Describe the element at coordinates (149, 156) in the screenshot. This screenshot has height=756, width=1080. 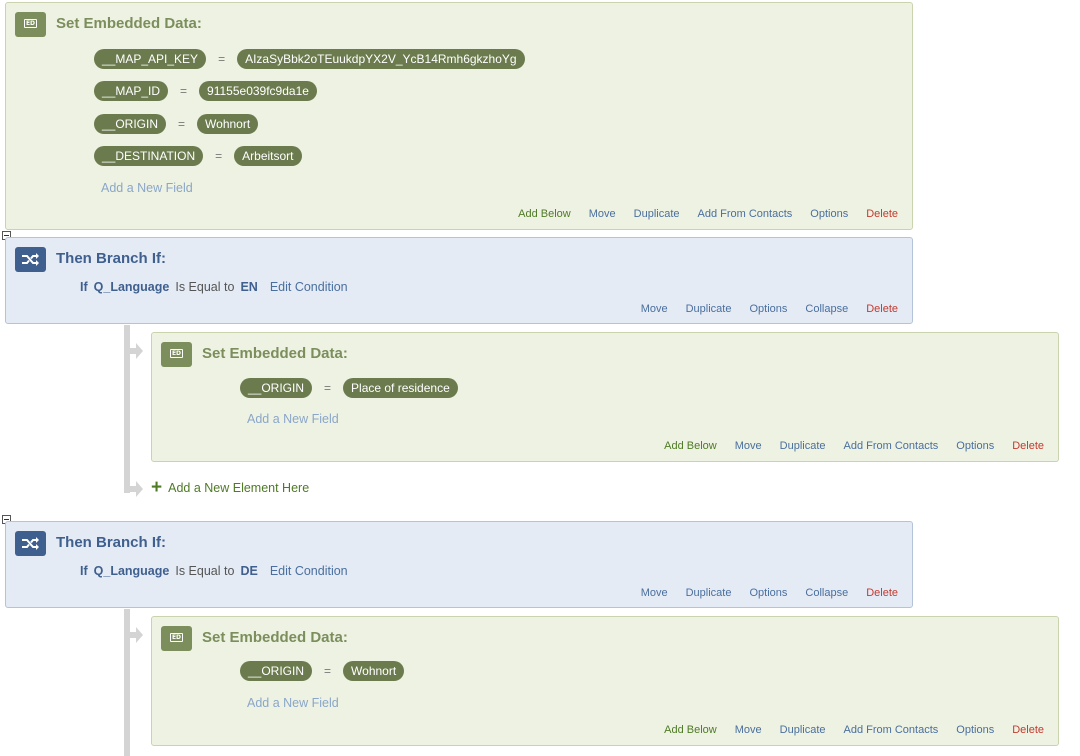
I see `field-name-pill: __DESTINATION` at that location.